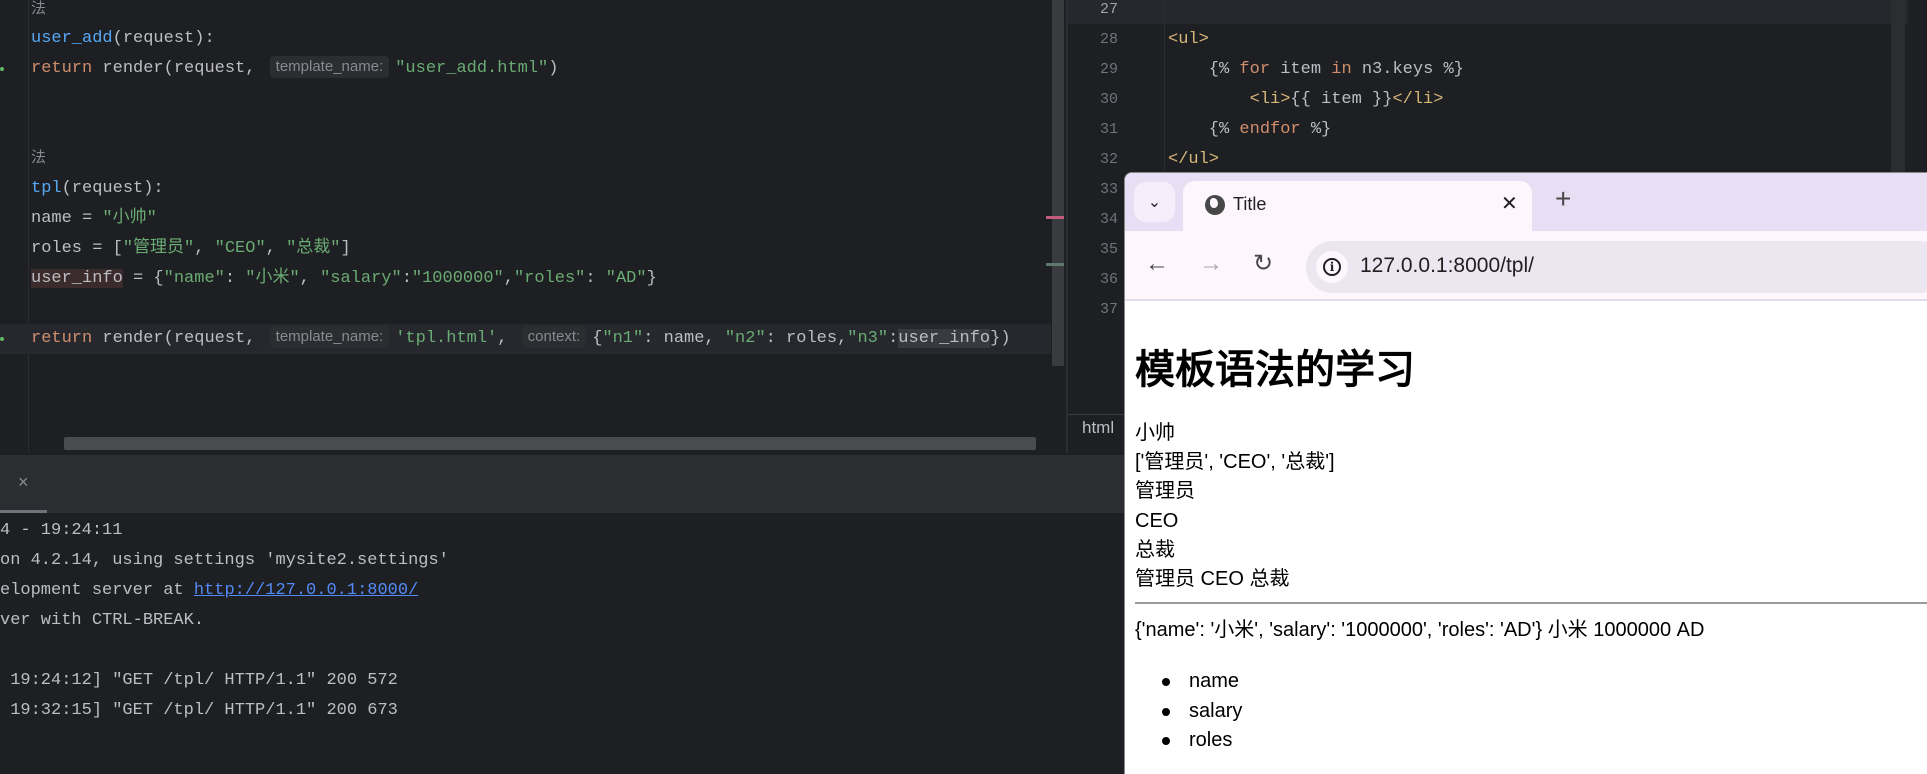 The width and height of the screenshot is (1927, 774). What do you see at coordinates (28, 226) in the screenshot?
I see `gutter-divider` at bounding box center [28, 226].